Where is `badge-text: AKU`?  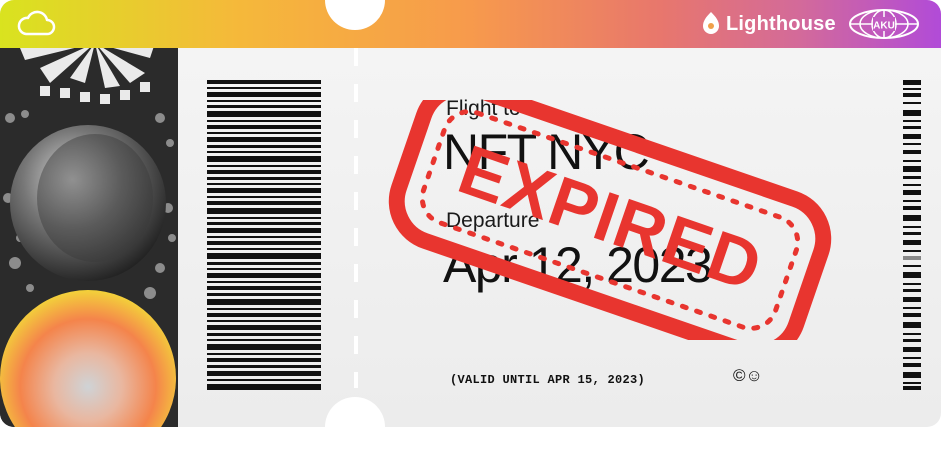 badge-text: AKU is located at coordinates (884, 26).